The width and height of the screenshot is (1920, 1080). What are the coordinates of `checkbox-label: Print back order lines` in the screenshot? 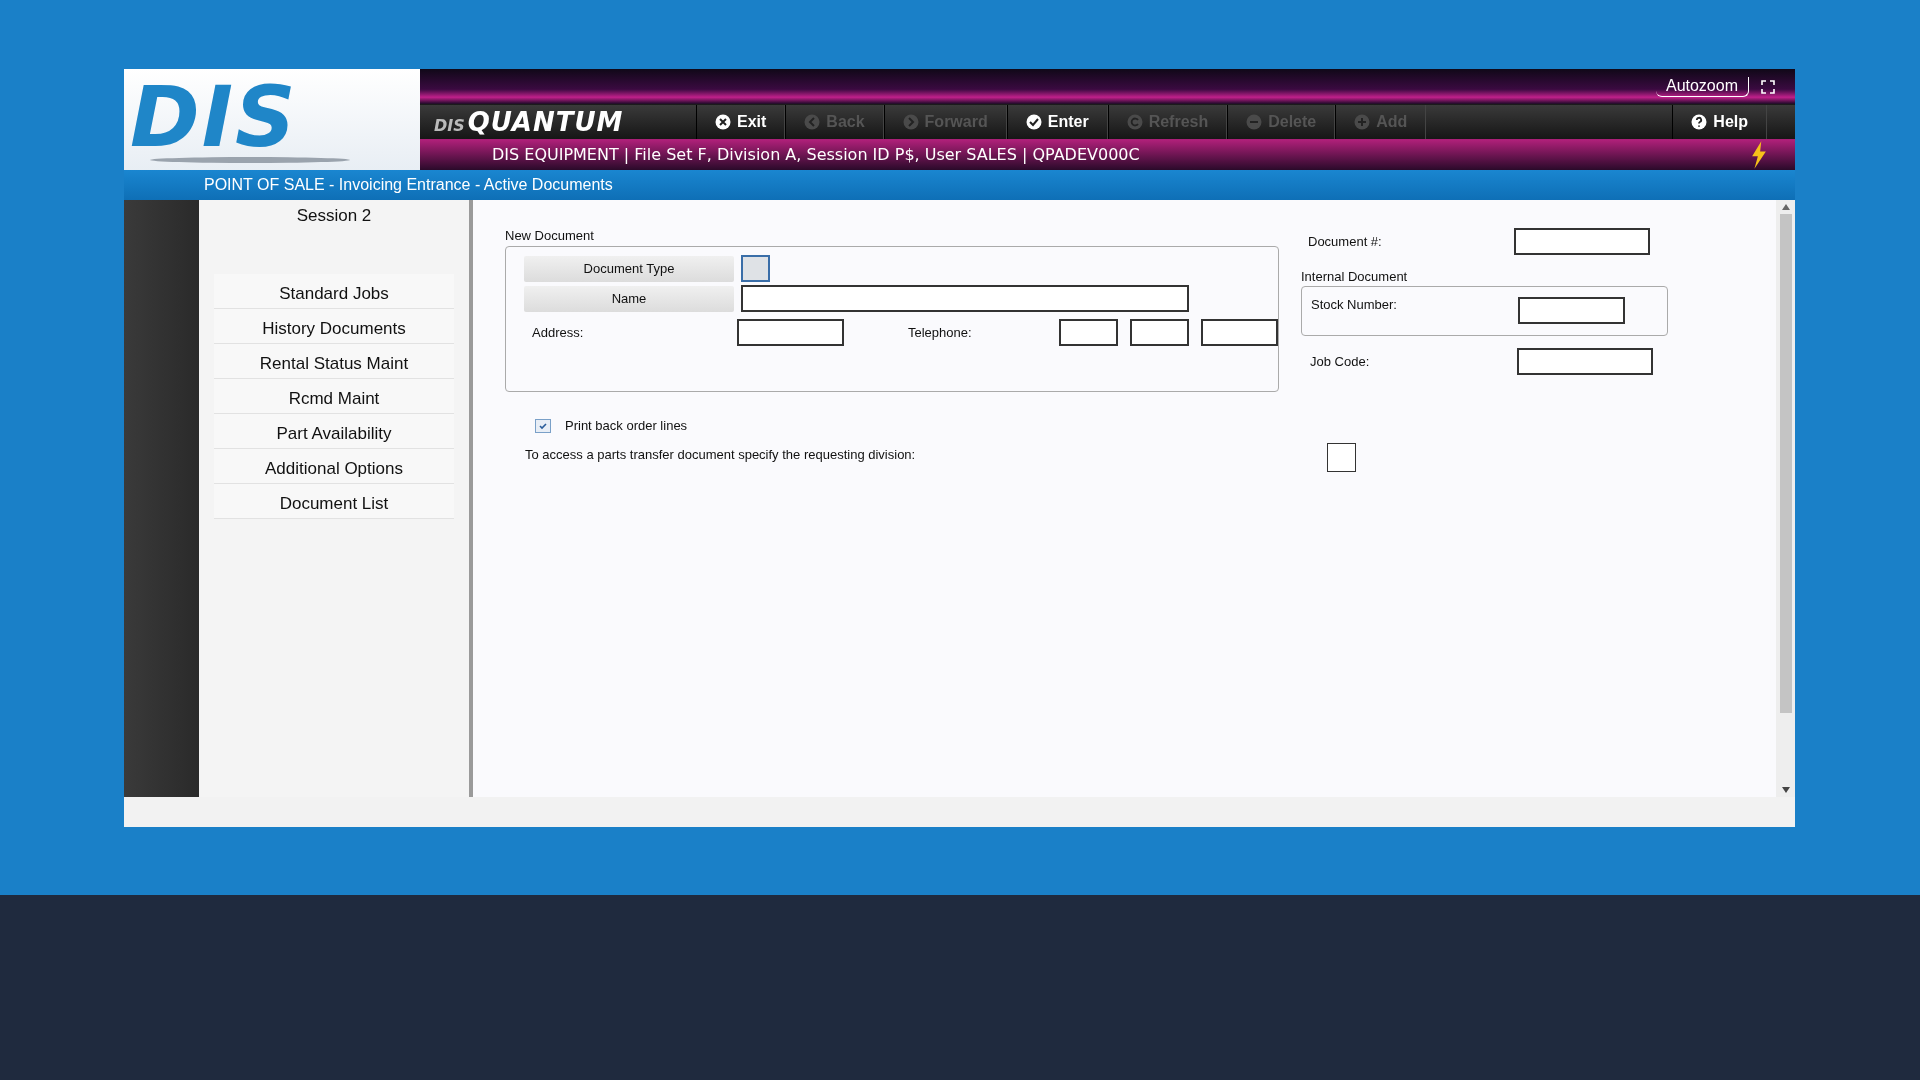 It's located at (626, 425).